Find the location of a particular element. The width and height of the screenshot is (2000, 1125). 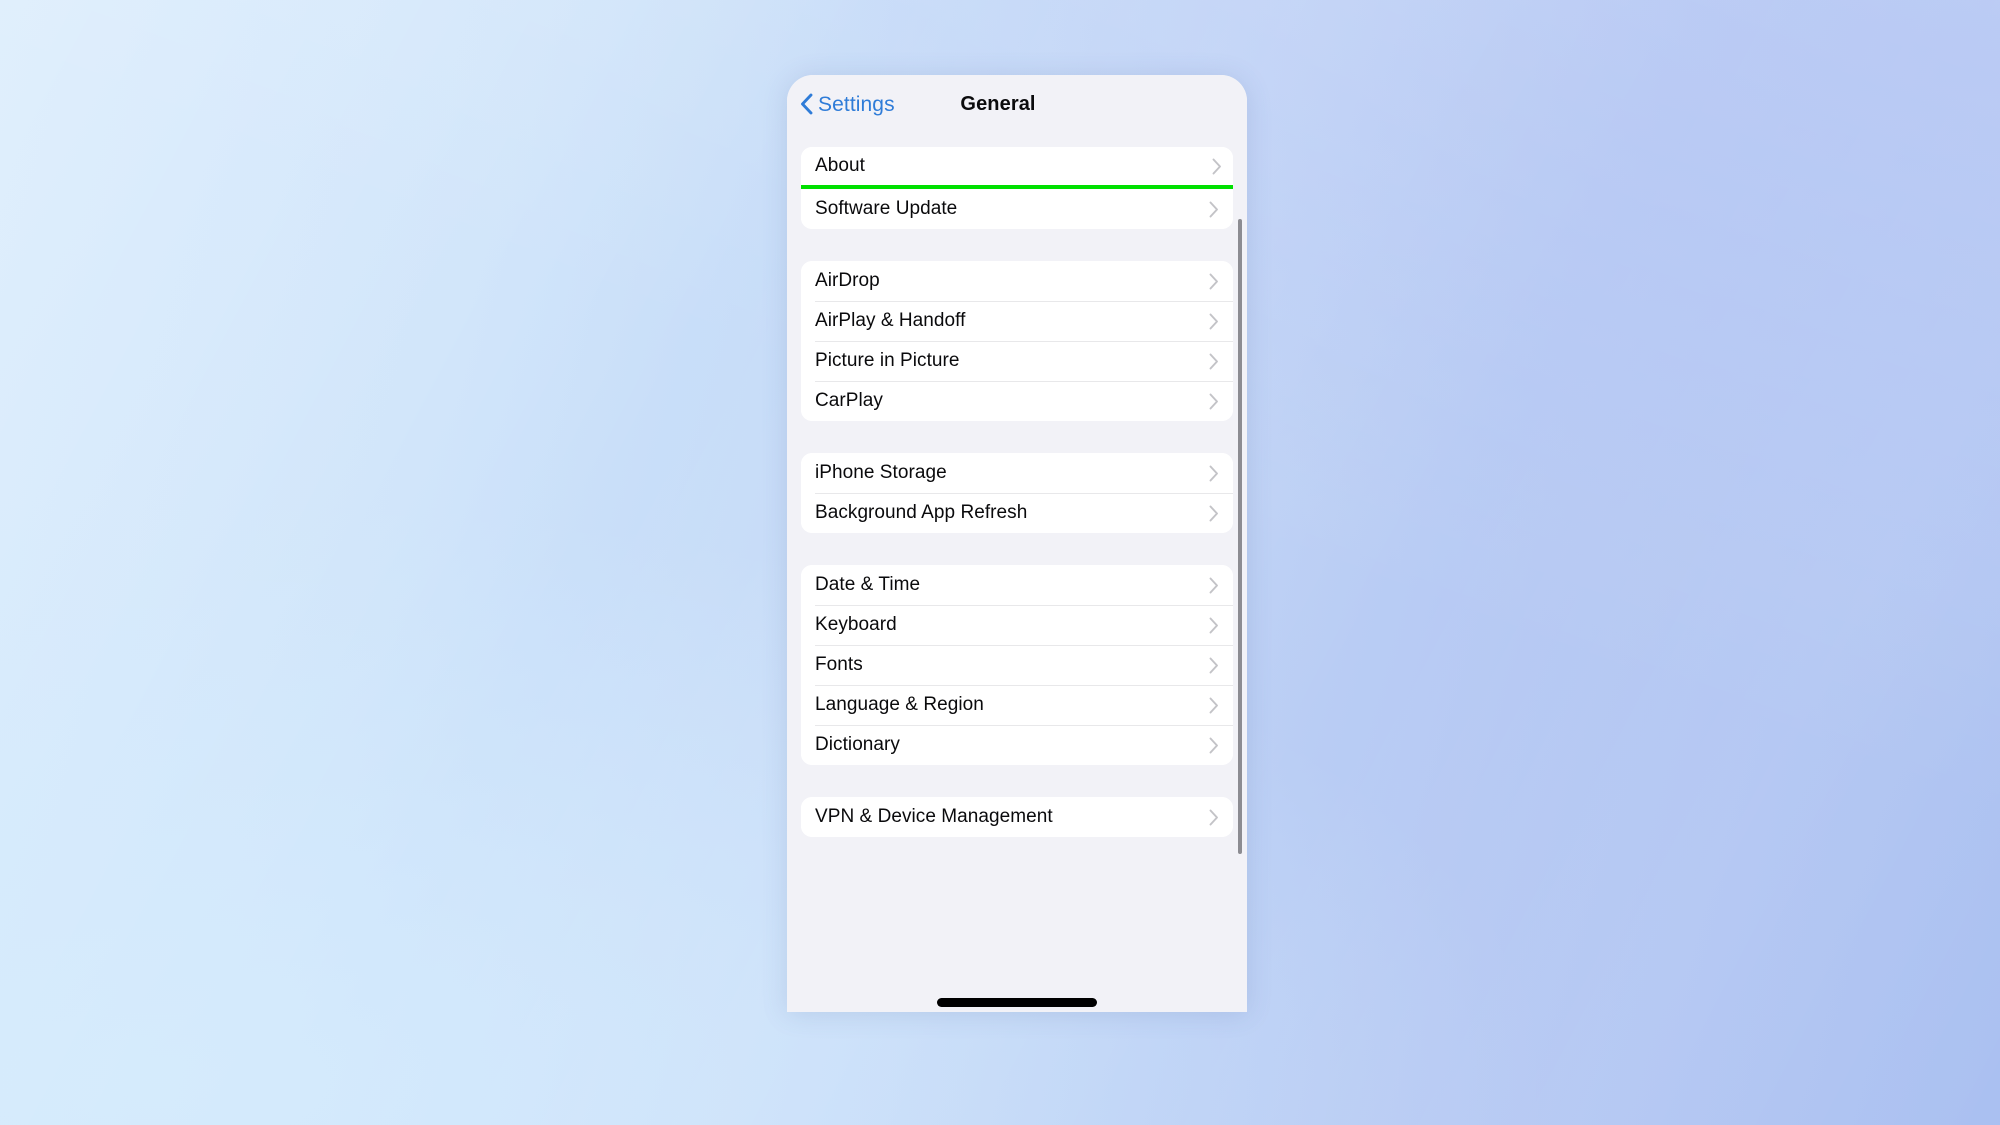

settings-row-label: Date & Time is located at coordinates (868, 584).